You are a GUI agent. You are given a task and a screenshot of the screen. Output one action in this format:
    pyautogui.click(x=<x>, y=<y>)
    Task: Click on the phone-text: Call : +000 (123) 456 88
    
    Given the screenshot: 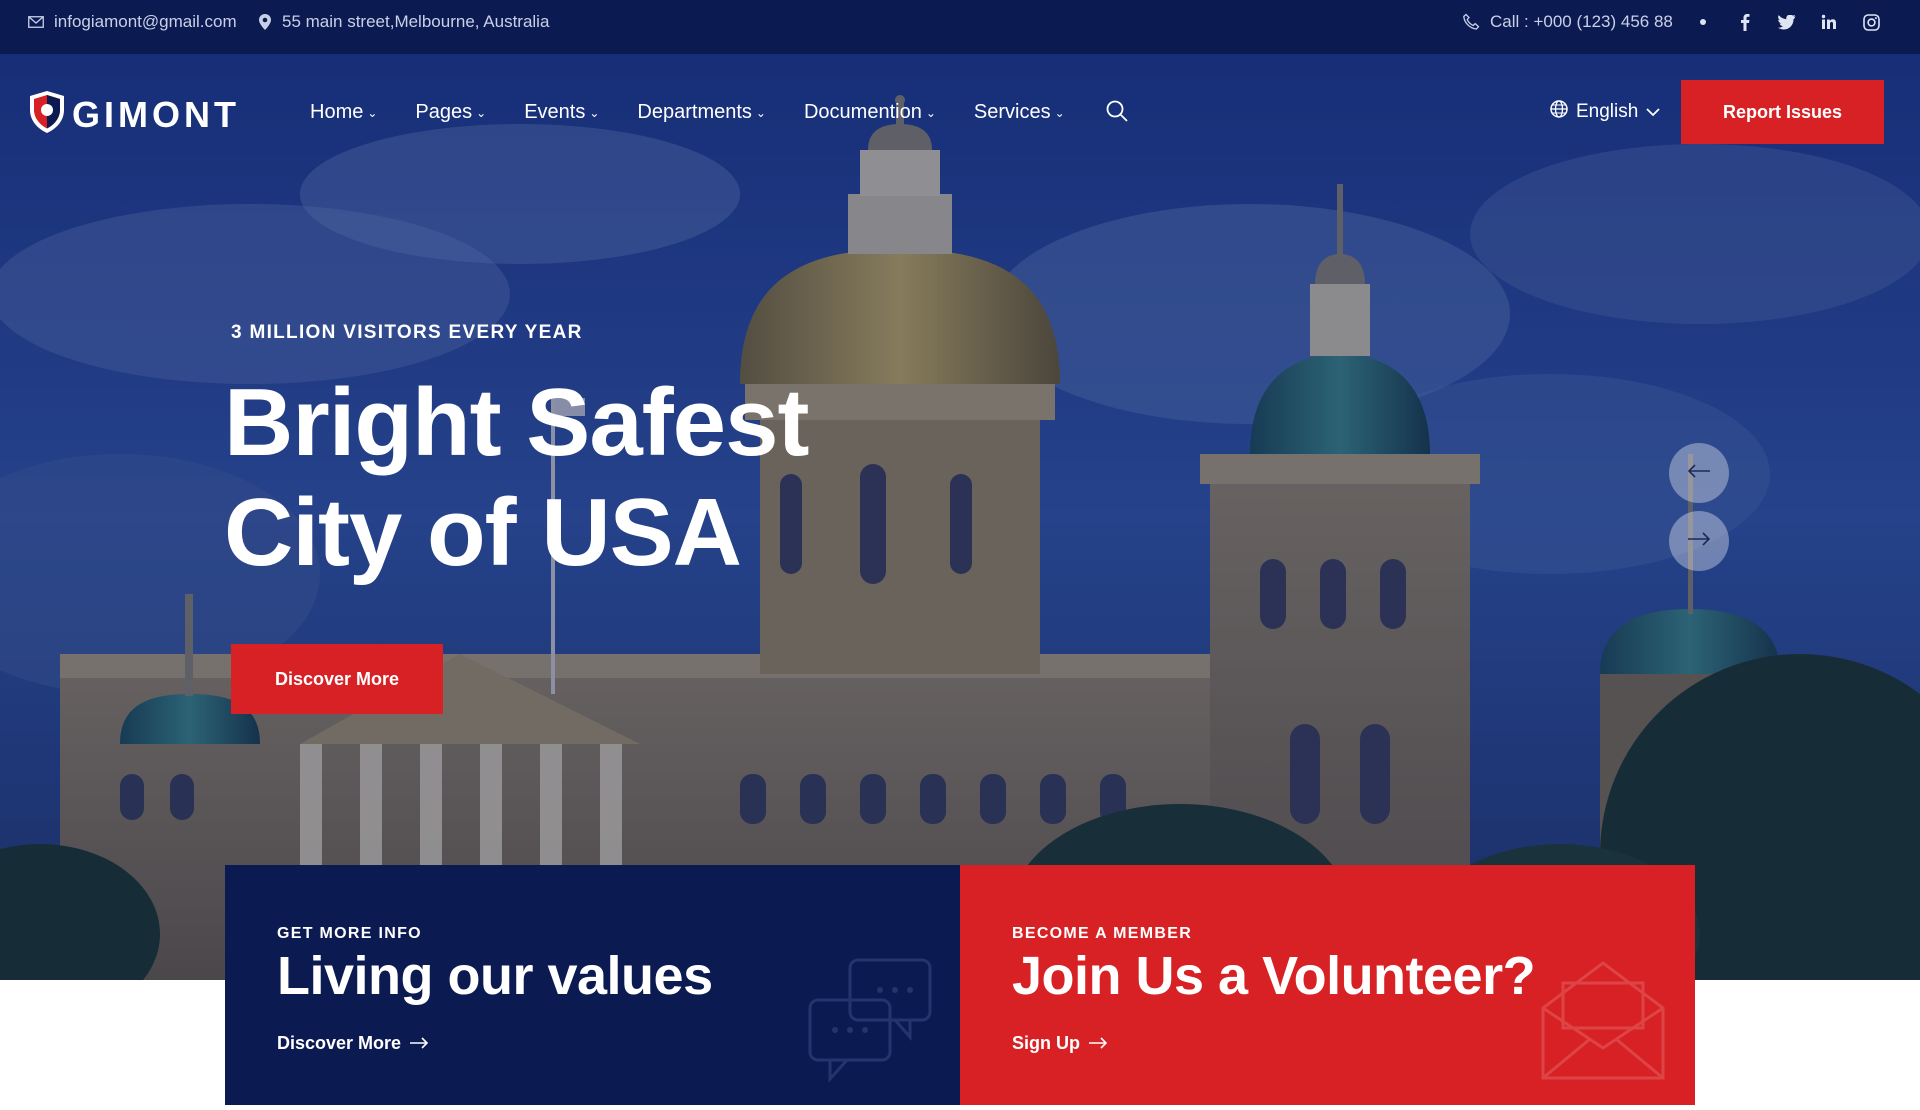 What is the action you would take?
    pyautogui.click(x=1581, y=21)
    